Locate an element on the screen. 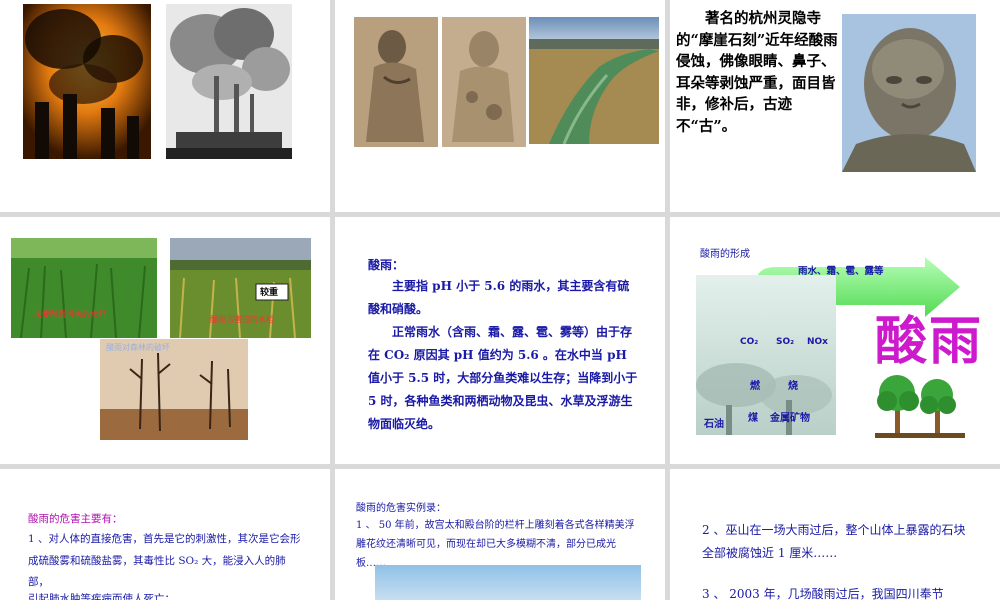  cases-heading: 酸雨的危害实例录： is located at coordinates (401, 508).